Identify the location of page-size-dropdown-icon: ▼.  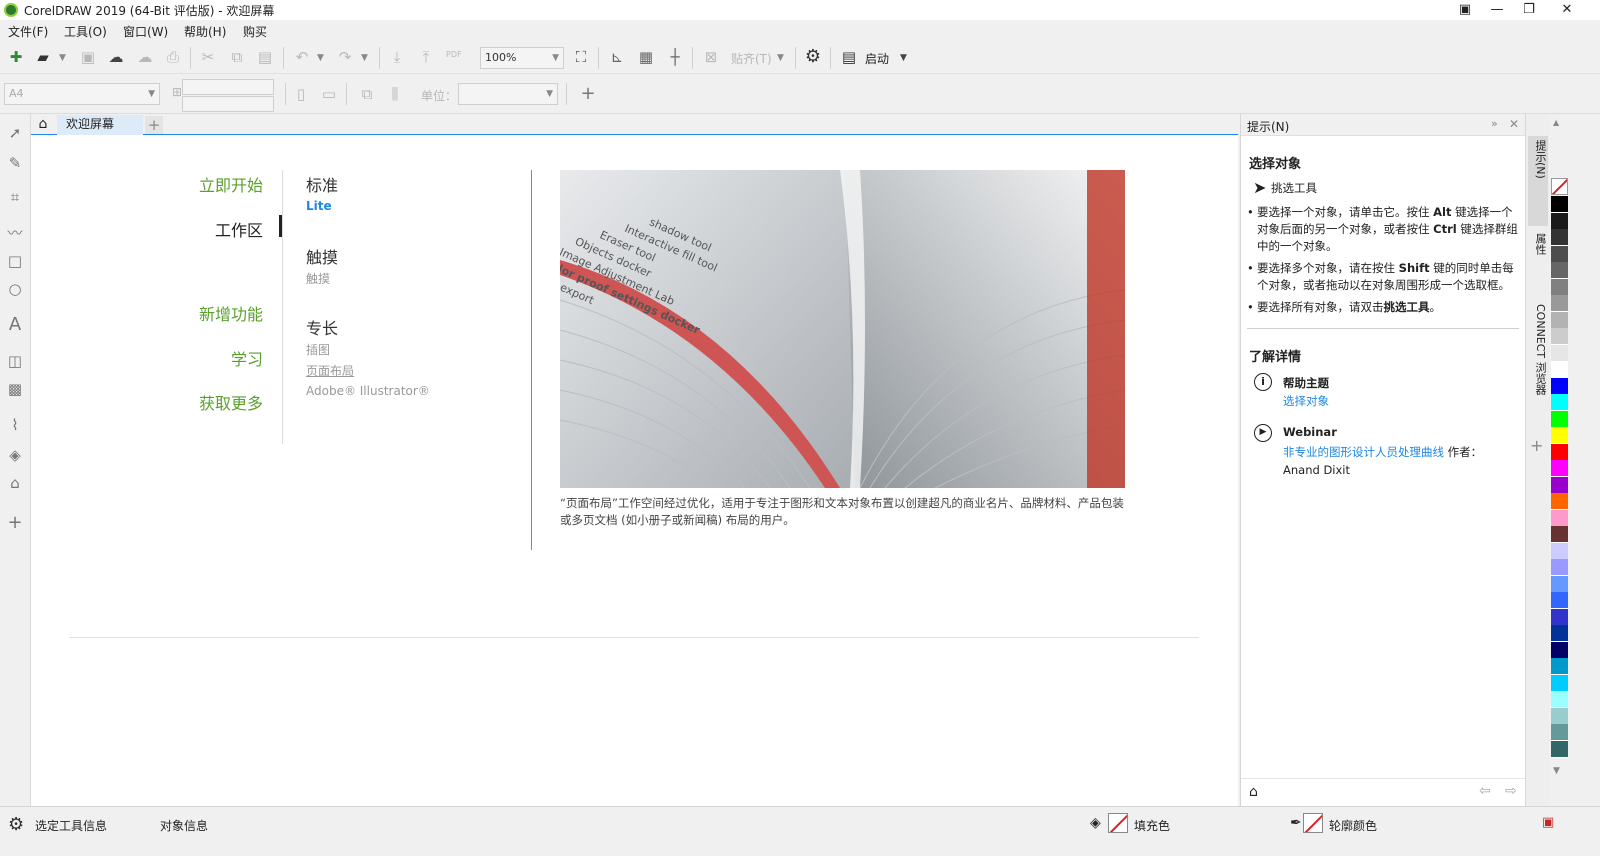
(151, 94).